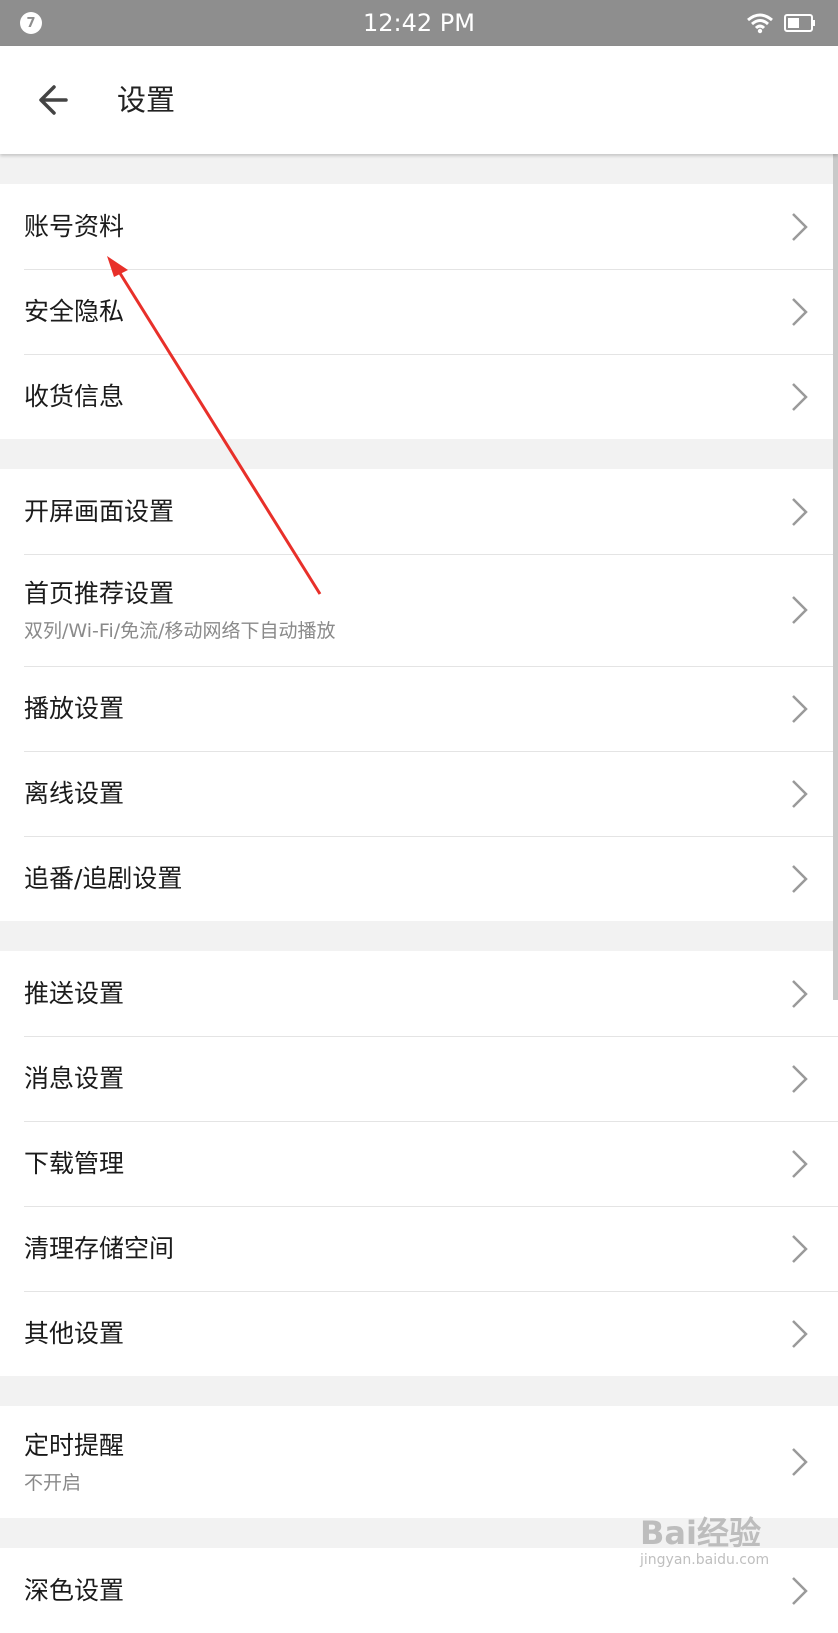 Image resolution: width=838 pixels, height=1633 pixels. I want to click on settings-item-label: 播放设置, so click(74, 708).